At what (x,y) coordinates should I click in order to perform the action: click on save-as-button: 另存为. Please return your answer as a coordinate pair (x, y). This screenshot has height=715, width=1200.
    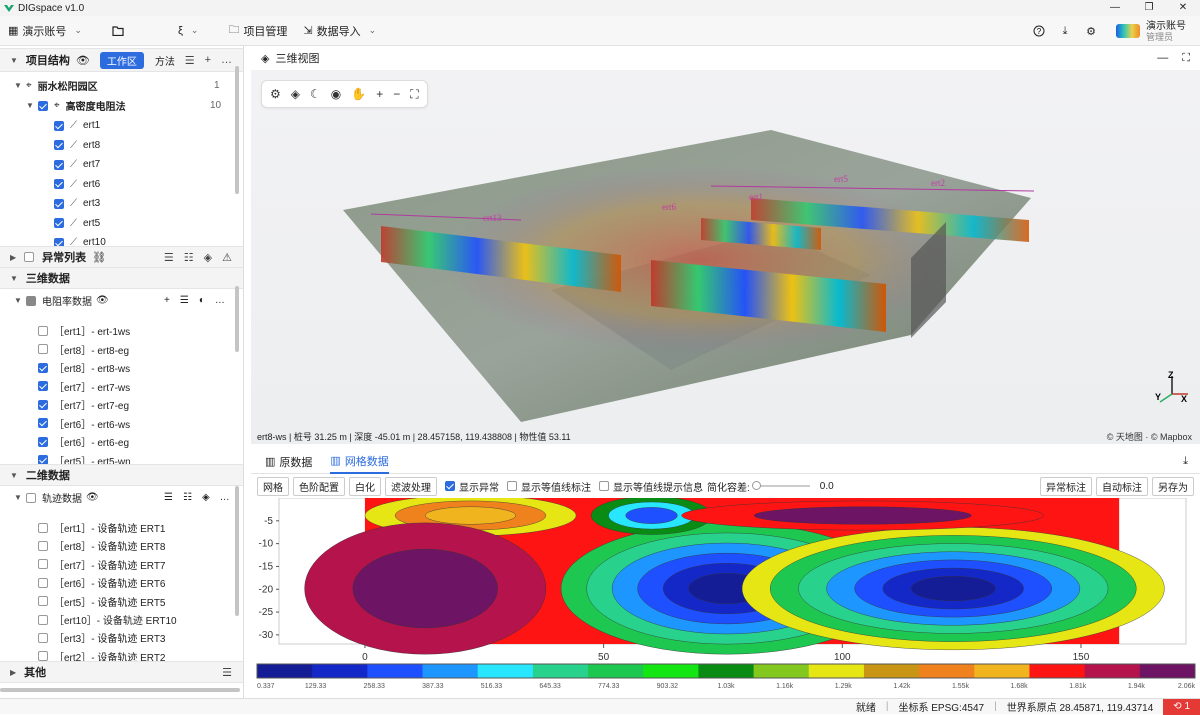
    Looking at the image, I should click on (1173, 486).